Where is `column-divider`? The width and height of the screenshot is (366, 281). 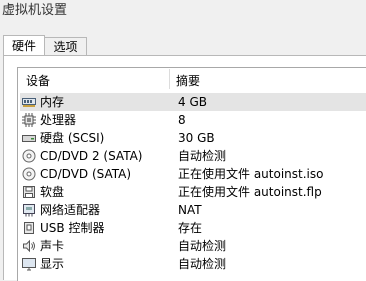 column-divider is located at coordinates (169, 79).